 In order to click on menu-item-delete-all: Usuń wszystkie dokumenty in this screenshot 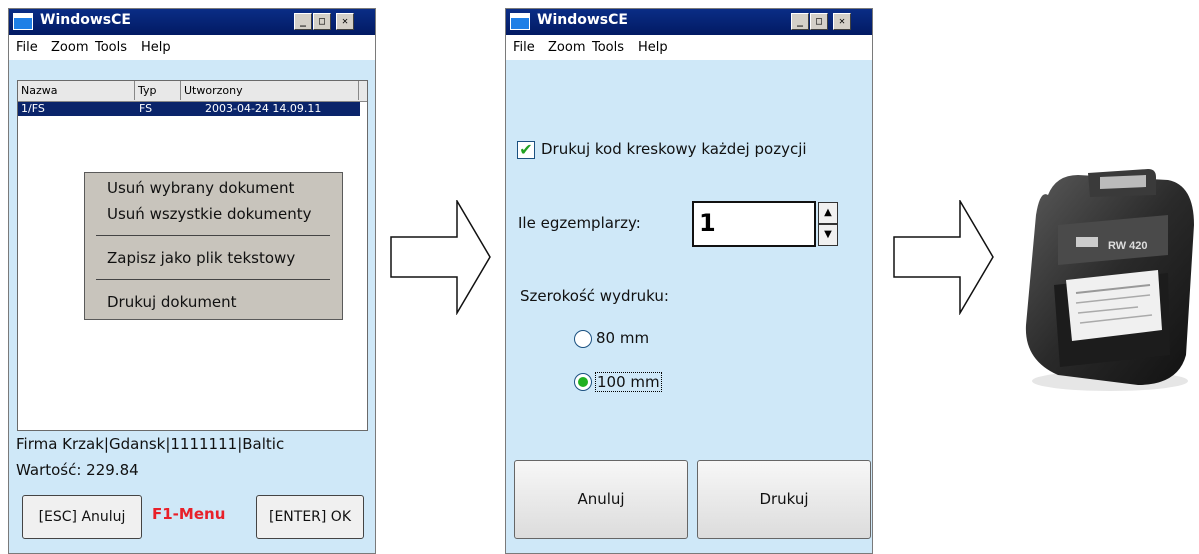, I will do `click(209, 214)`.